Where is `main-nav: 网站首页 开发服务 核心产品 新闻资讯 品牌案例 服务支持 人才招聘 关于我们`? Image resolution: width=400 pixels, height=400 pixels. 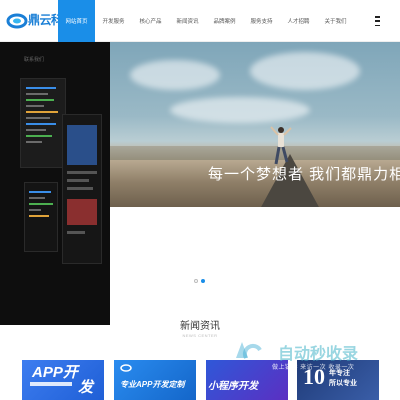 main-nav: 网站首页 开发服务 核心产品 新闻资讯 品牌案例 服务支持 人才招聘 关于我们 is located at coordinates (206, 21).